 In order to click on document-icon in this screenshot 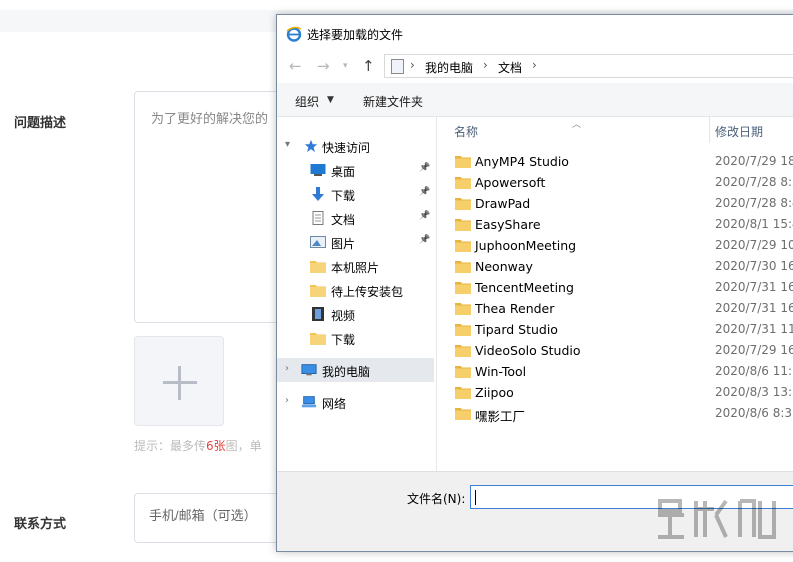, I will do `click(318, 218)`.